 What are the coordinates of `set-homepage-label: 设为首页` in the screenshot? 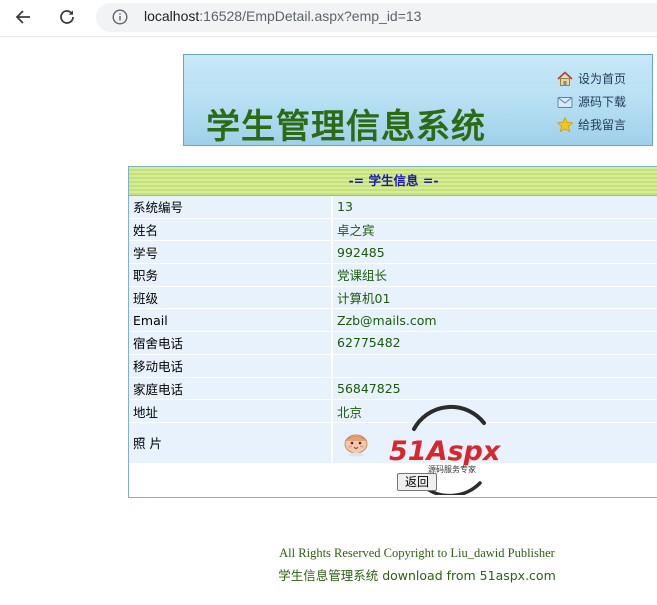 It's located at (602, 79).